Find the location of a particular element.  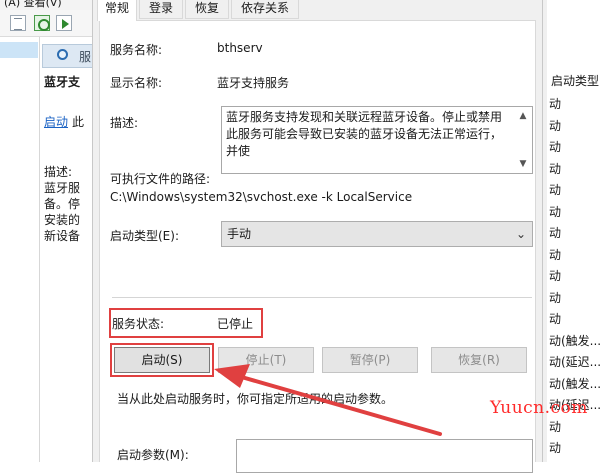

start-params-hint: 当从此处启动服务时，你可指定所适用的启动参数。 is located at coordinates (255, 399).